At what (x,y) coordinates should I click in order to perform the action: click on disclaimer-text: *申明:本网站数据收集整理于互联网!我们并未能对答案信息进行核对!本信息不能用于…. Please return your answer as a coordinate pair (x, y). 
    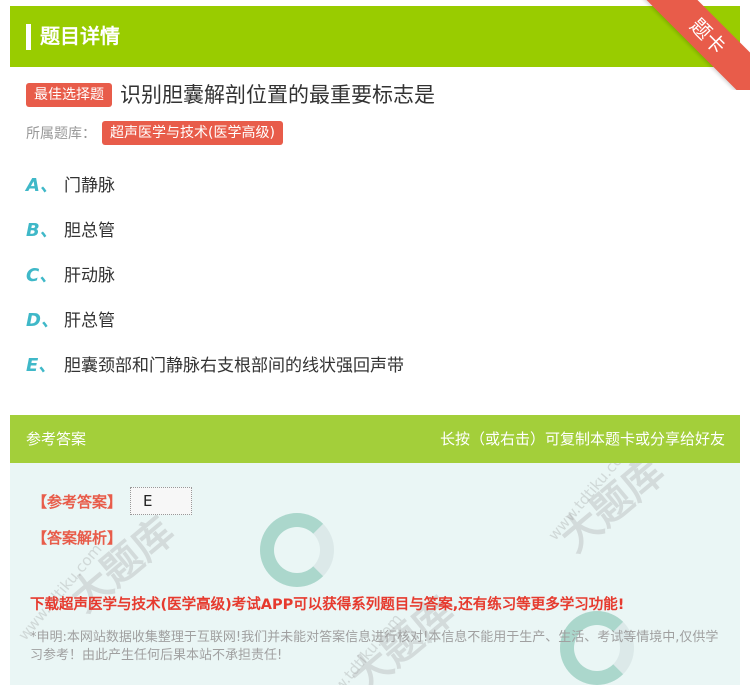
    Looking at the image, I should click on (374, 646).